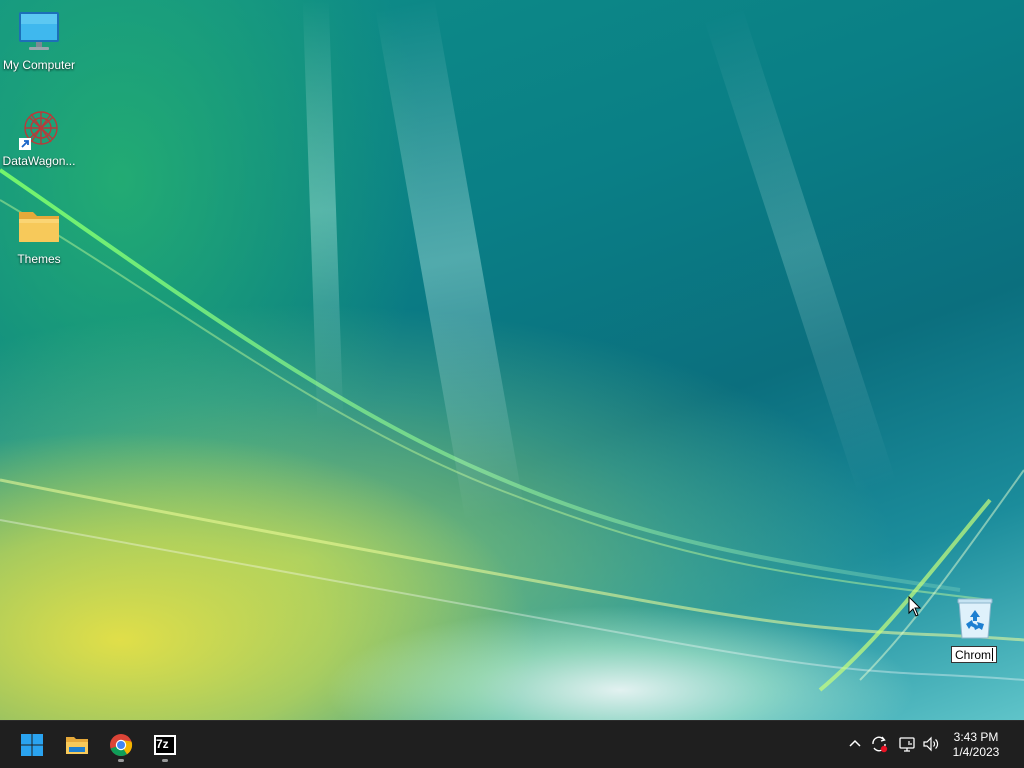 Image resolution: width=1024 pixels, height=768 pixels. Describe the element at coordinates (976, 752) in the screenshot. I see `clock-date: 1/4/2023` at that location.